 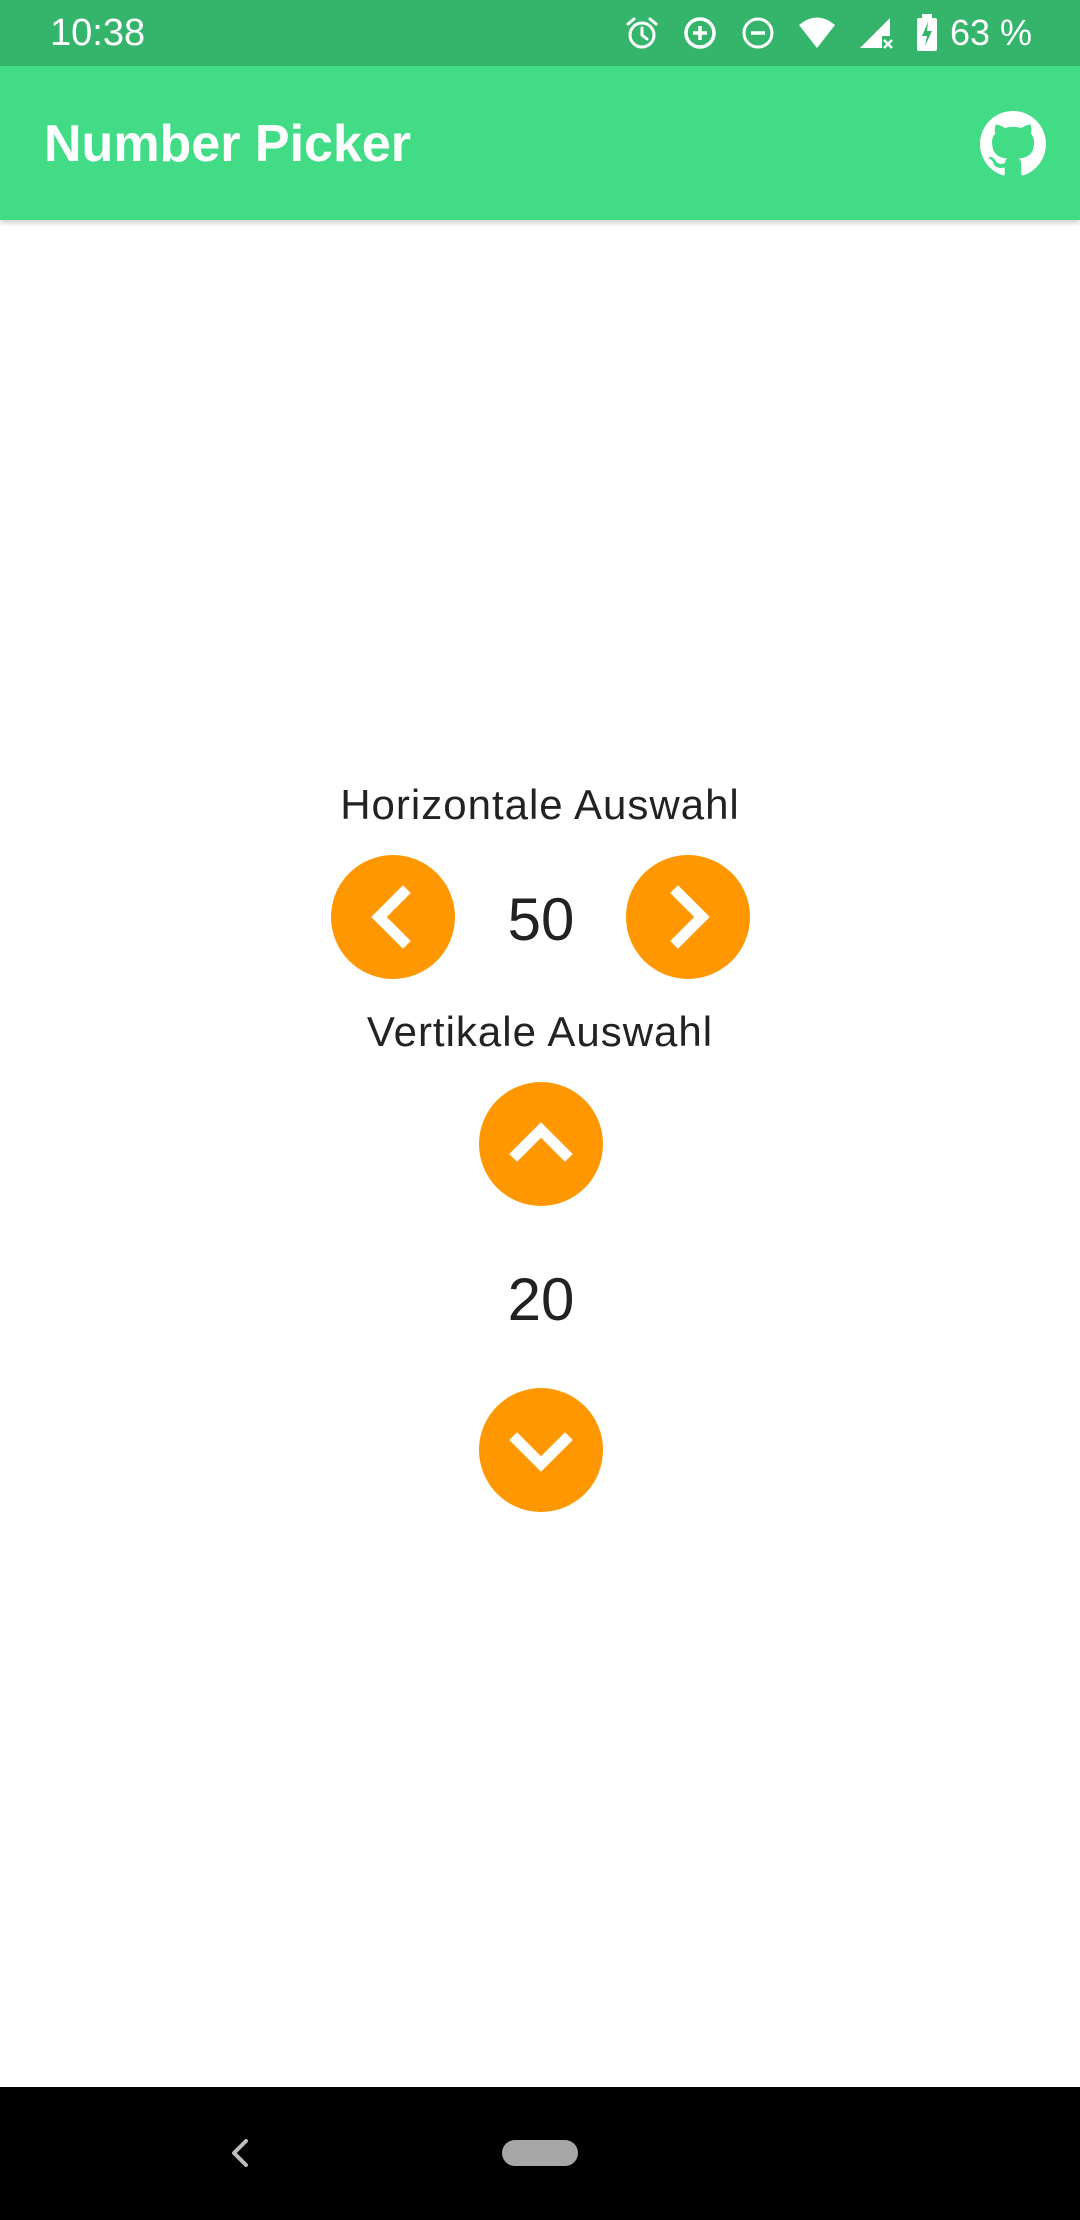 I want to click on chevron-down-icon, so click(x=541, y=1452).